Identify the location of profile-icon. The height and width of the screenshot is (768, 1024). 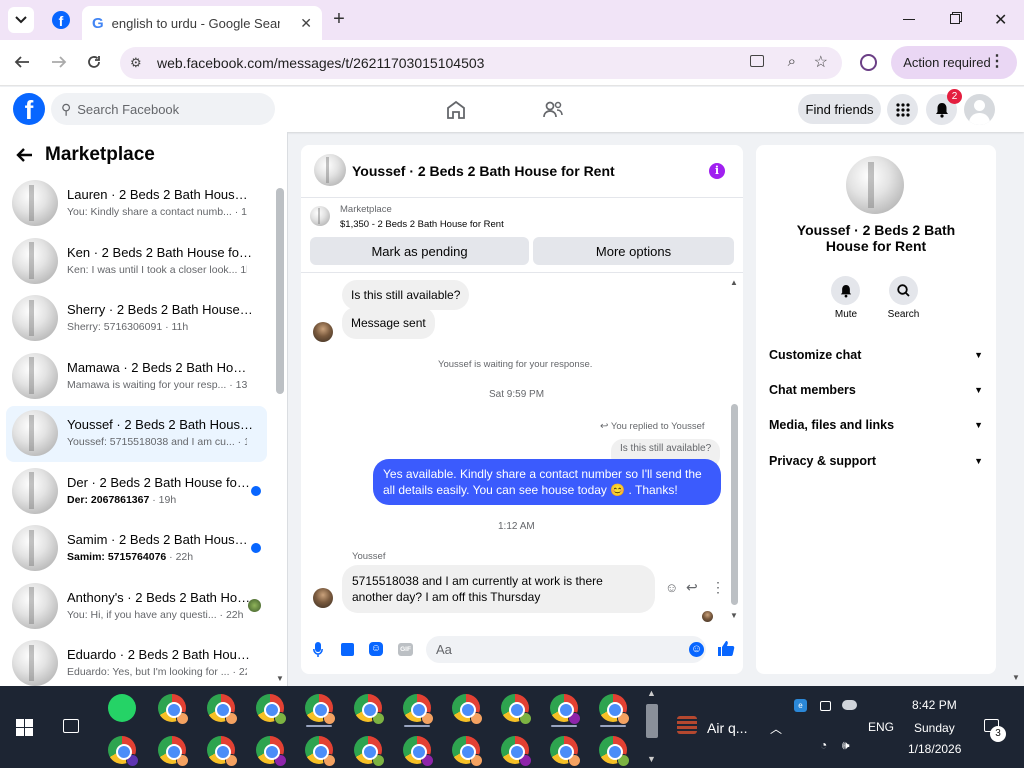
(868, 62).